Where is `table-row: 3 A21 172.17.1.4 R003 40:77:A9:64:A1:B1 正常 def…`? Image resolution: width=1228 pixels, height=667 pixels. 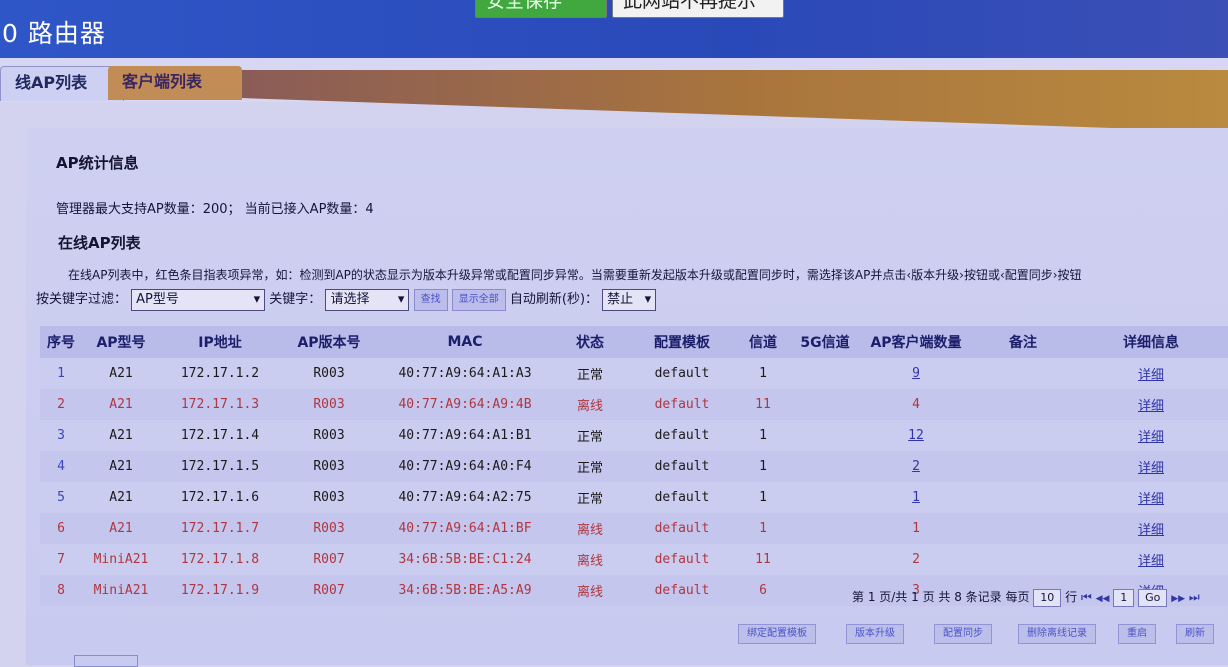
table-row: 3 A21 172.17.1.4 R003 40:77:A9:64:A1:B1 正常 def… is located at coordinates (634, 435).